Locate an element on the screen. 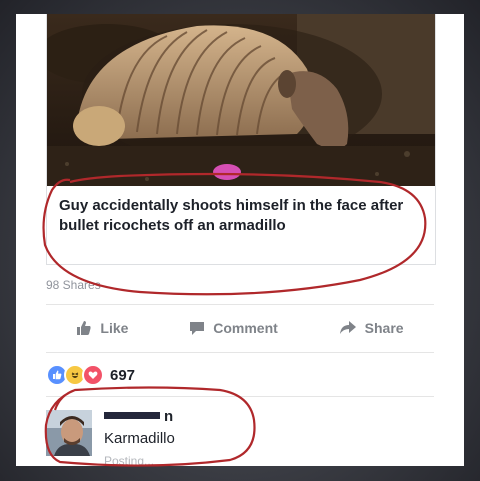 This screenshot has width=480, height=481. like-button: Like is located at coordinates (102, 328).